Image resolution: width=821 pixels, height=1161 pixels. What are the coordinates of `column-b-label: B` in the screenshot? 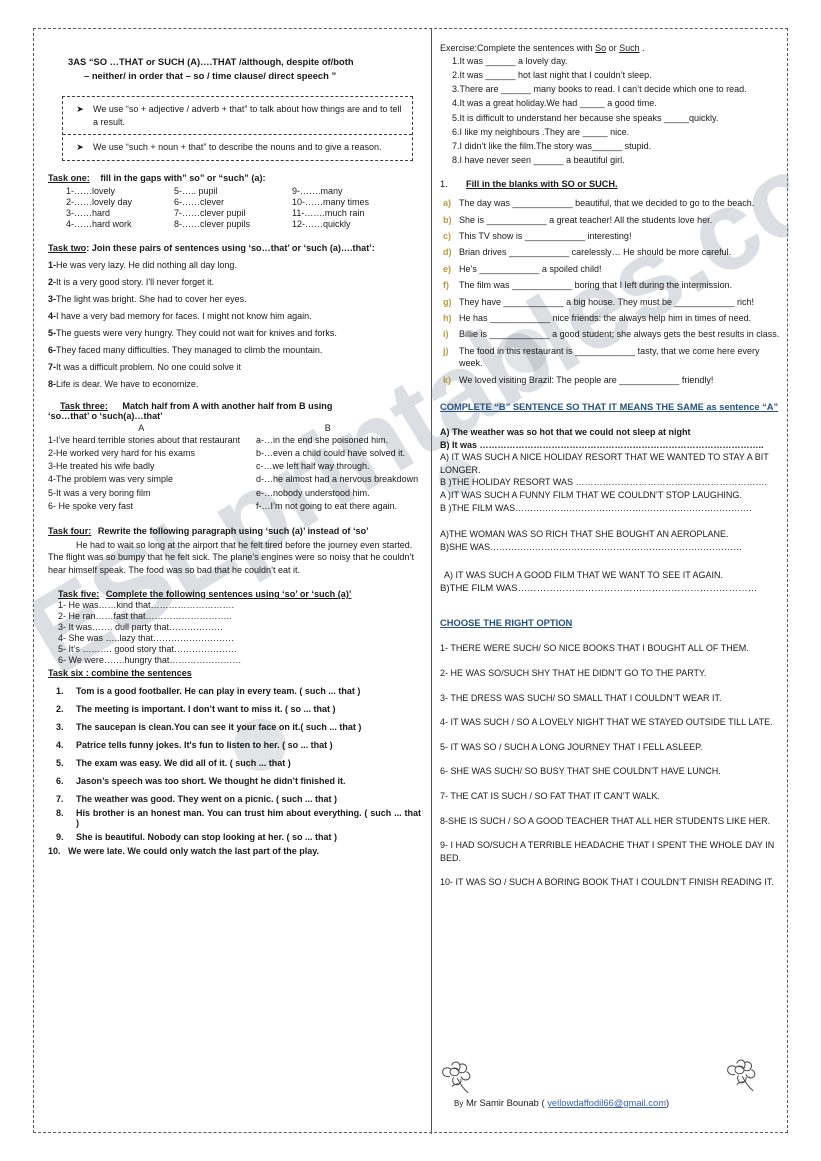 It's located at (327, 428).